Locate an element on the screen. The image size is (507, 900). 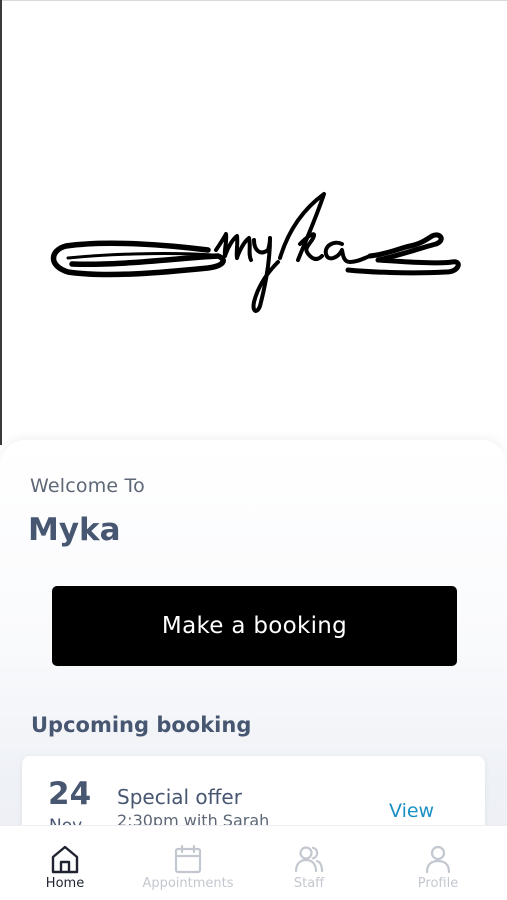
tab-home-label: Home is located at coordinates (65, 883).